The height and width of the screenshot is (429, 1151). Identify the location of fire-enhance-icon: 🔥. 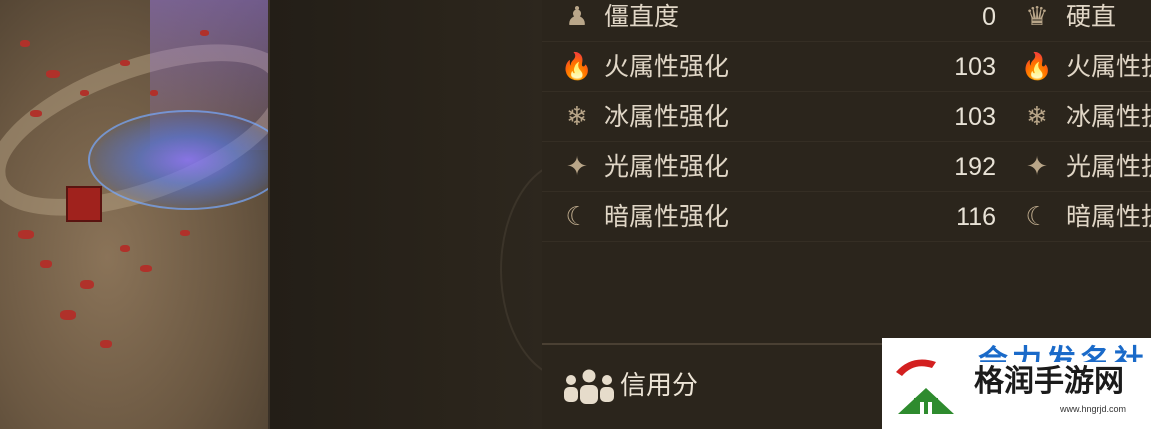
(577, 67).